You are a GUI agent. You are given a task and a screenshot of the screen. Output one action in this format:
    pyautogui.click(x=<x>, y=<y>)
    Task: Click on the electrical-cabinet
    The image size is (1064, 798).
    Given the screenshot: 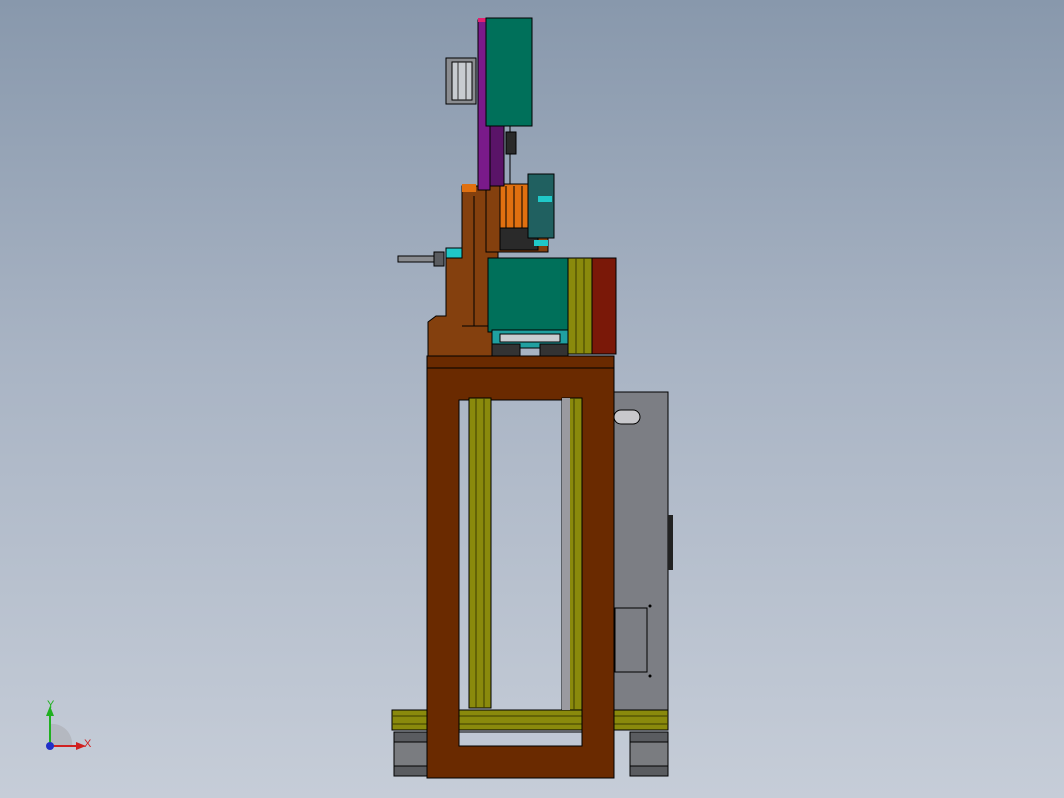 What is the action you would take?
    pyautogui.click(x=642, y=551)
    